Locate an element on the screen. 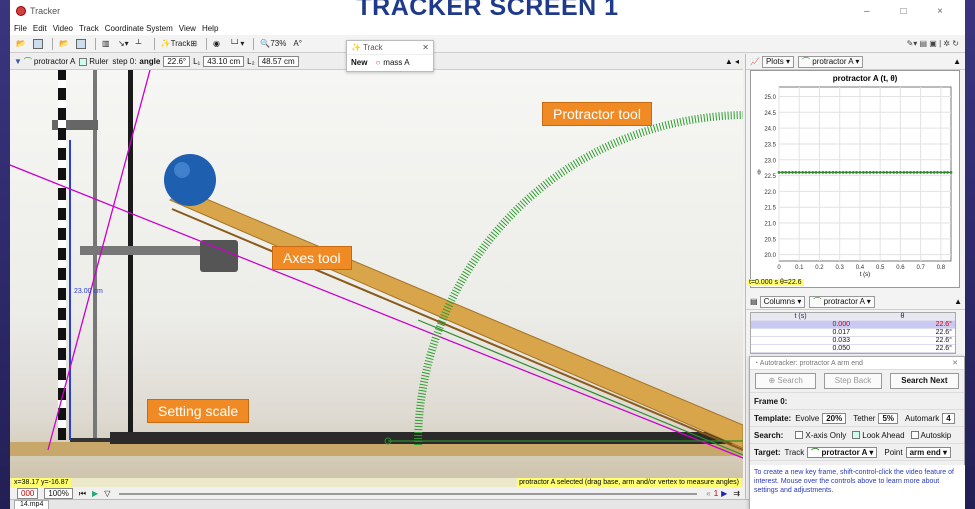  xaxis-only-checkbox is located at coordinates (799, 435).